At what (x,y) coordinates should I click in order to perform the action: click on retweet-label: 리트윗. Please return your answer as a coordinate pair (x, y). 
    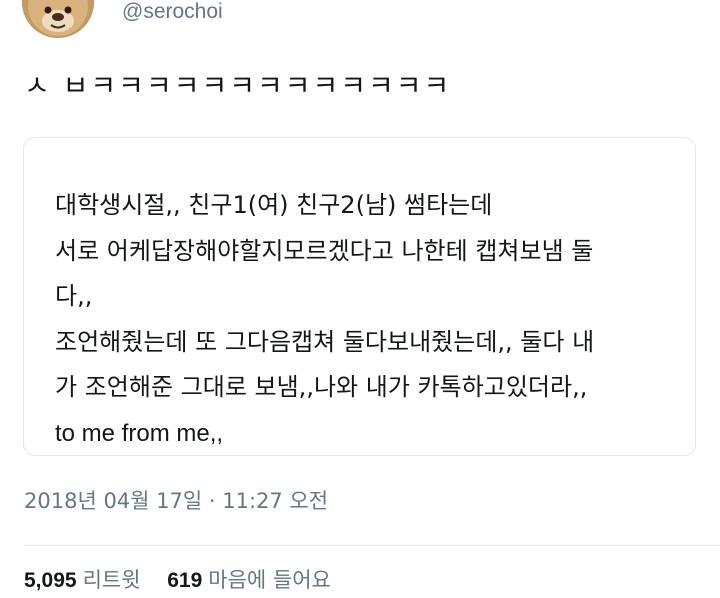
    Looking at the image, I should click on (111, 580).